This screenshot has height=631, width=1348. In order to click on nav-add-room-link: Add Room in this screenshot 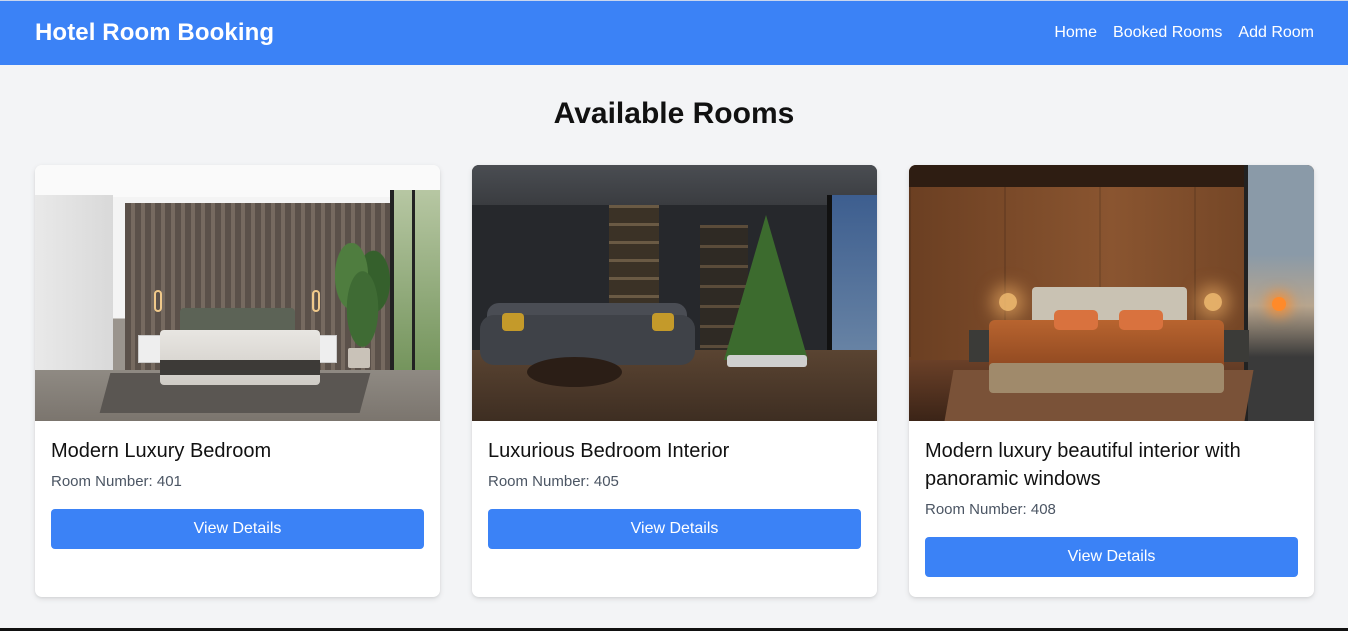, I will do `click(1276, 33)`.